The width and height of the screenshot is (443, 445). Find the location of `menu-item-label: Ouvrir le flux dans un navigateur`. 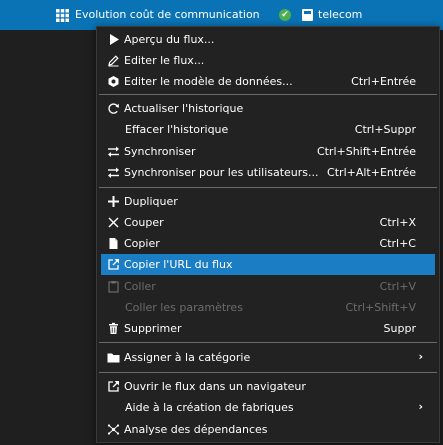

menu-item-label: Ouvrir le flux dans un navigateur is located at coordinates (215, 386).